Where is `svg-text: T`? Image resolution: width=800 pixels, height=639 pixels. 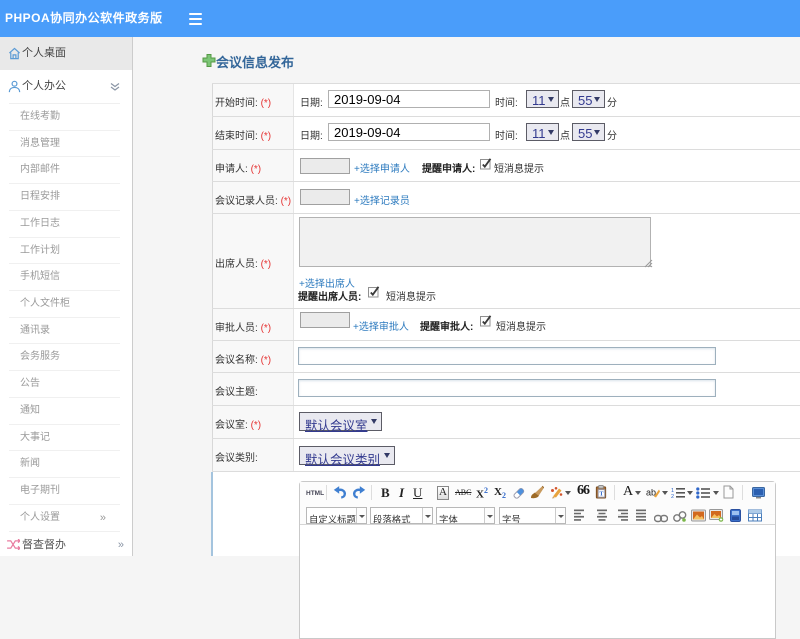 svg-text: T is located at coordinates (601, 494).